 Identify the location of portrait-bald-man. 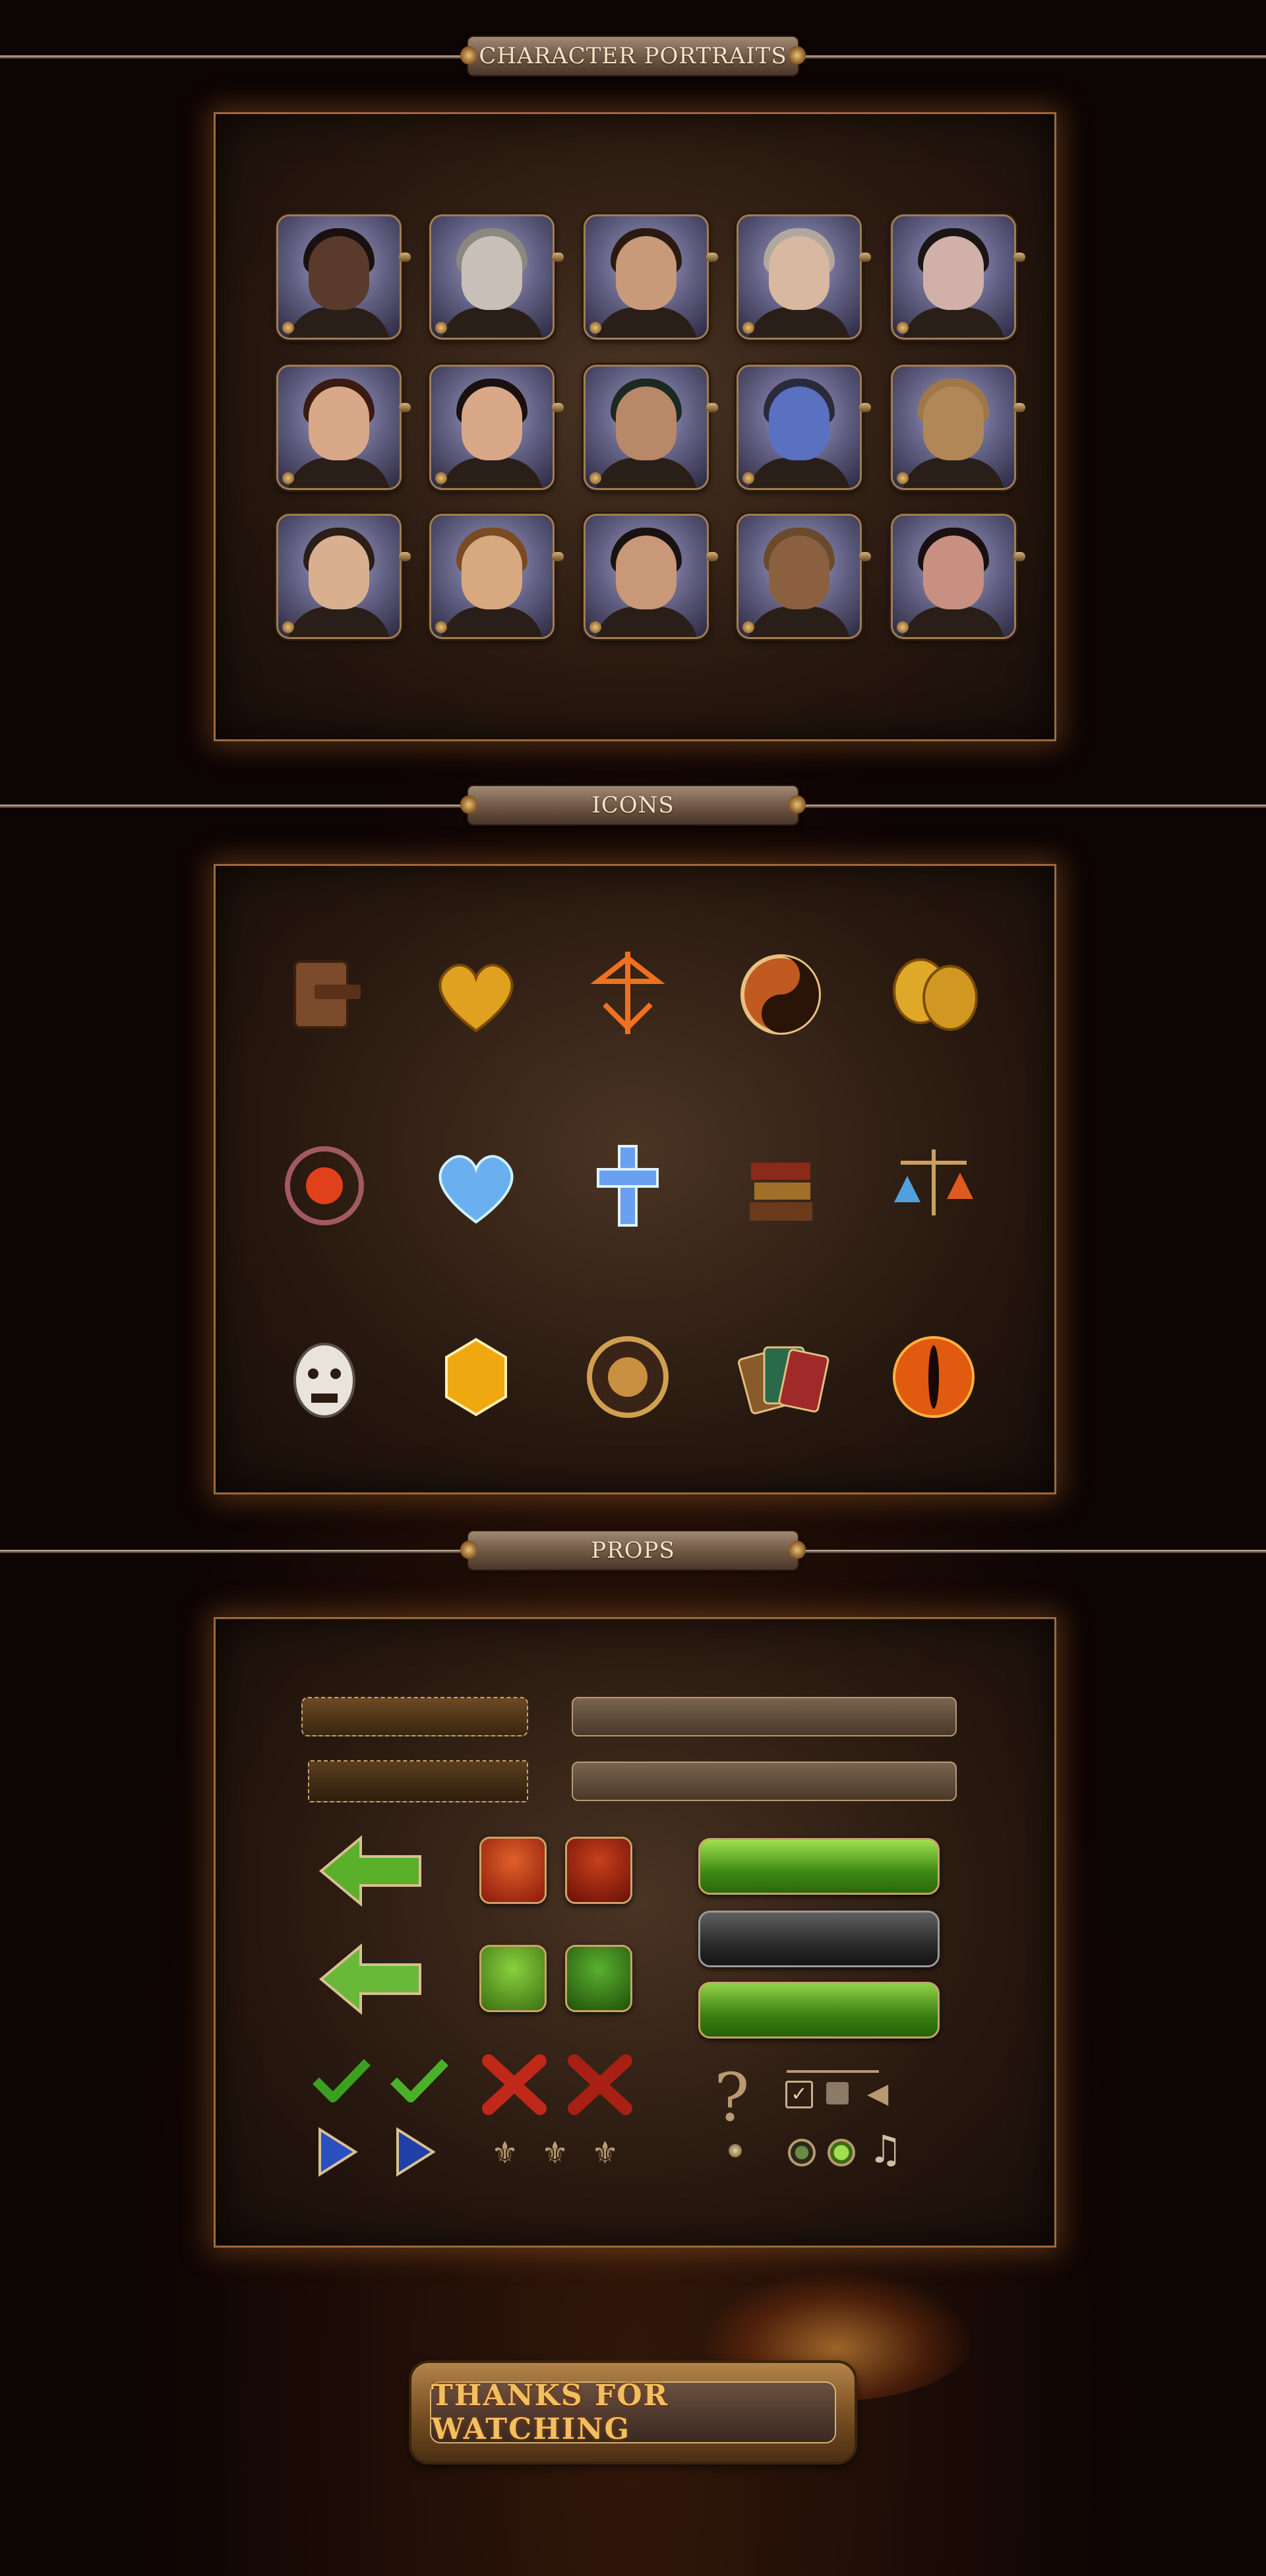
(339, 277).